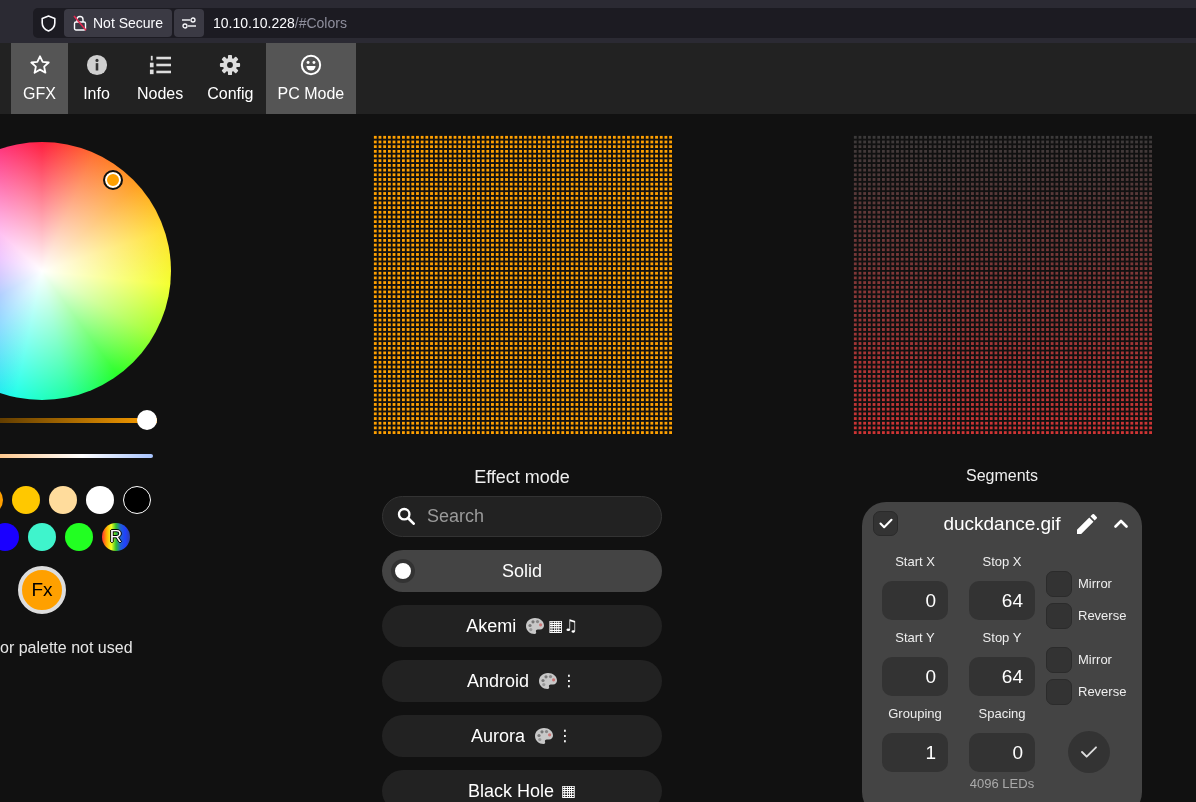  What do you see at coordinates (48, 23) in the screenshot?
I see `shield-icon` at bounding box center [48, 23].